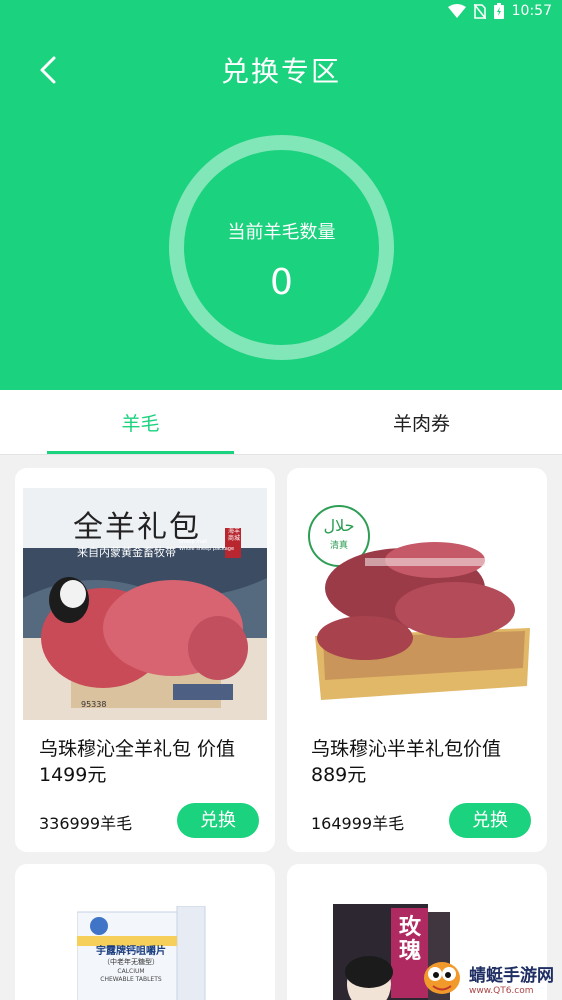  I want to click on tab-active-indicator, so click(140, 452).